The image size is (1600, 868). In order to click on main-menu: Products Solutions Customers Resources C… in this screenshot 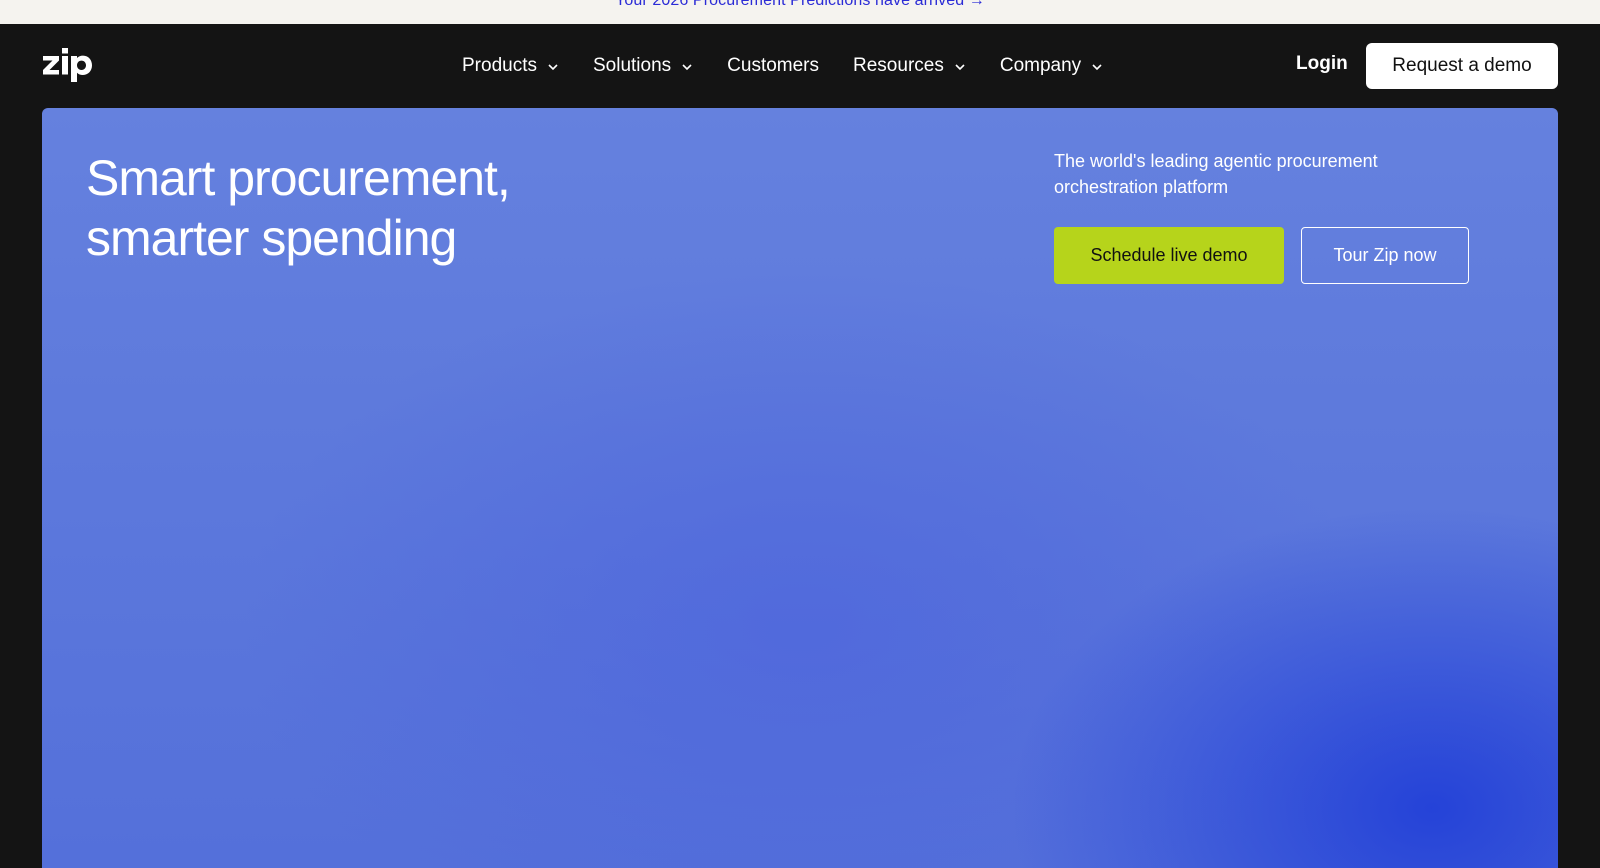, I will do `click(799, 66)`.